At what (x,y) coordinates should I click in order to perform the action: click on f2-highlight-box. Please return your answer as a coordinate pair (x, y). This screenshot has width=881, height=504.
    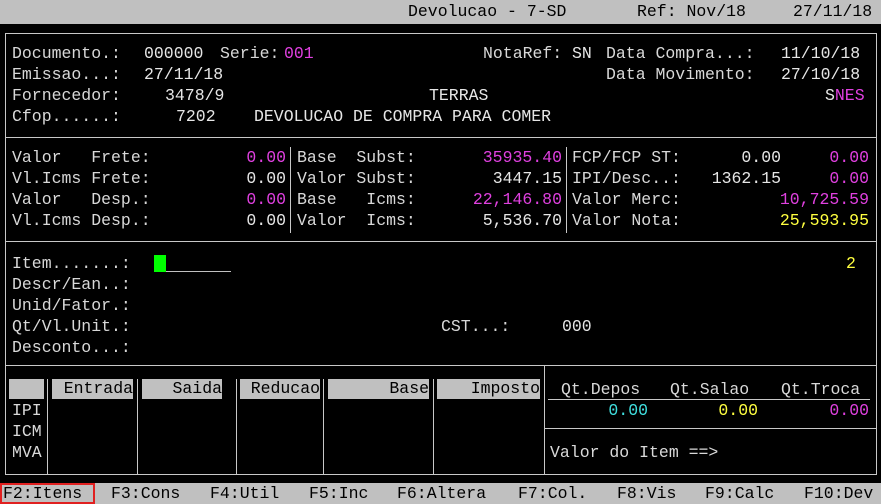
    Looking at the image, I should click on (47, 493).